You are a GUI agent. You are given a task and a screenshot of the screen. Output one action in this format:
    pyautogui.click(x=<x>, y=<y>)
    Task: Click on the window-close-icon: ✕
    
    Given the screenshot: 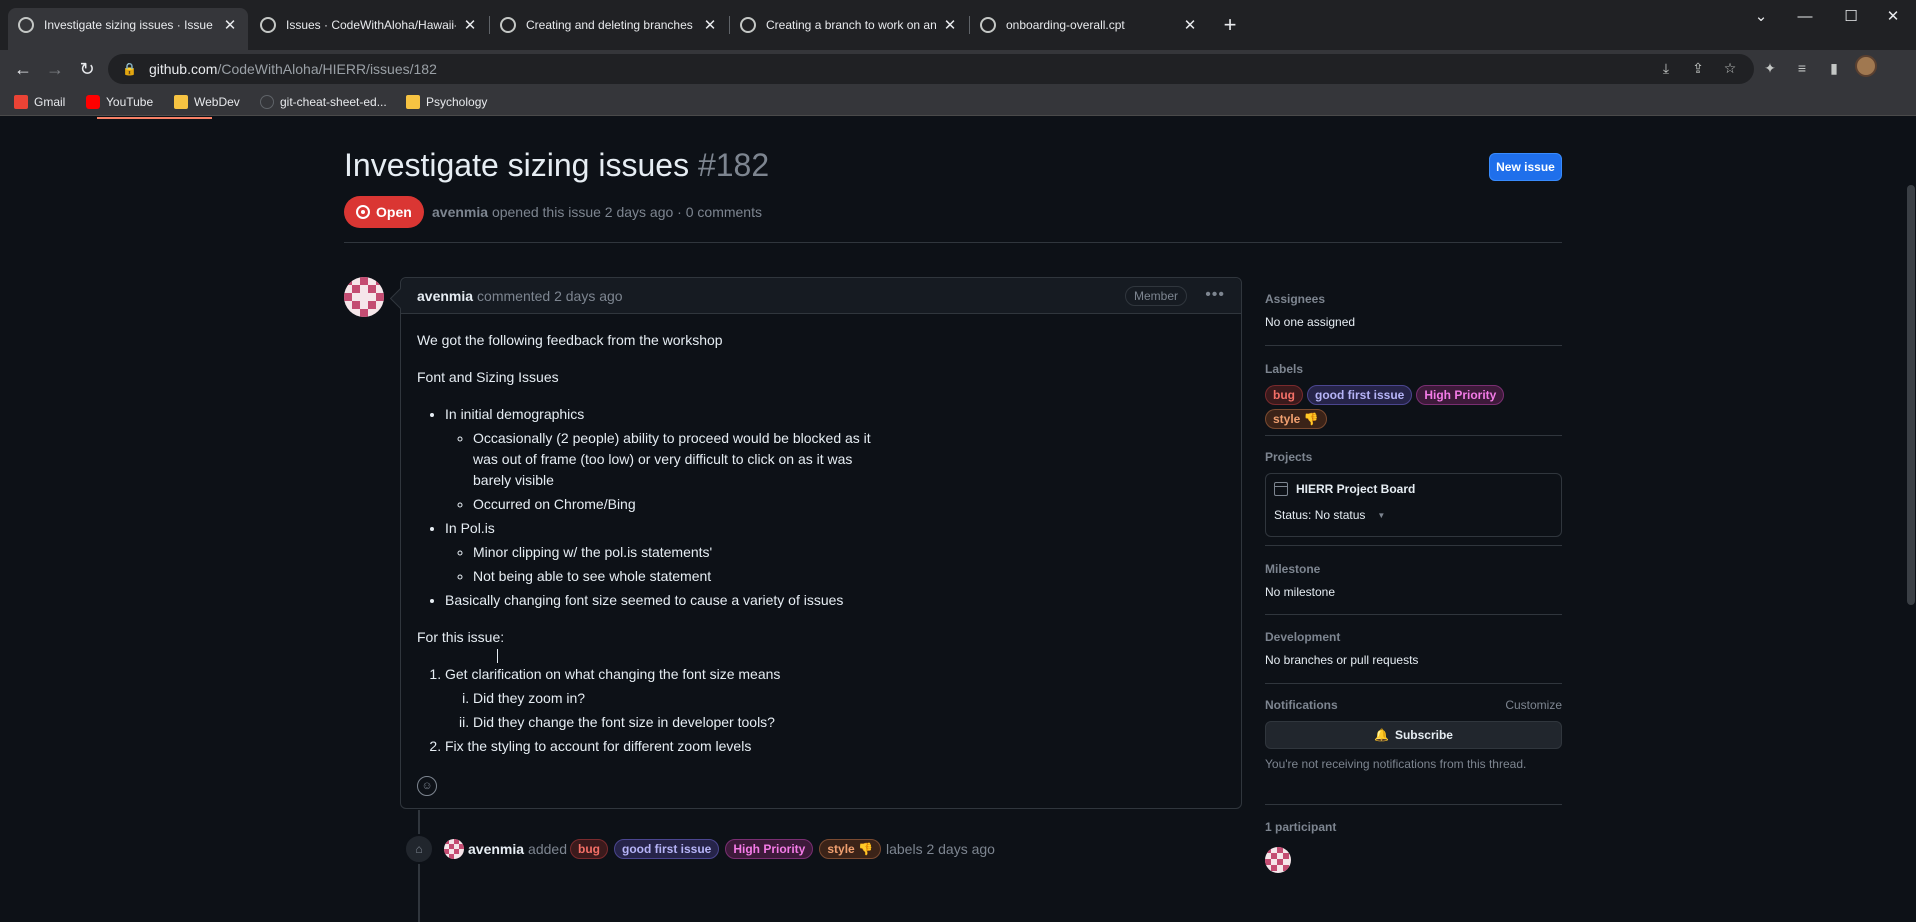 What is the action you would take?
    pyautogui.click(x=1893, y=16)
    